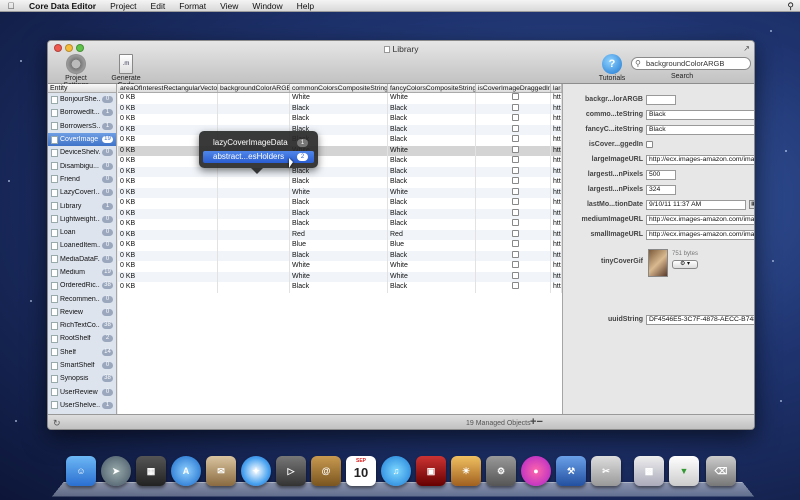 Image resolution: width=800 pixels, height=500 pixels. Describe the element at coordinates (721, 471) in the screenshot. I see `trash-icon: ⌫` at that location.